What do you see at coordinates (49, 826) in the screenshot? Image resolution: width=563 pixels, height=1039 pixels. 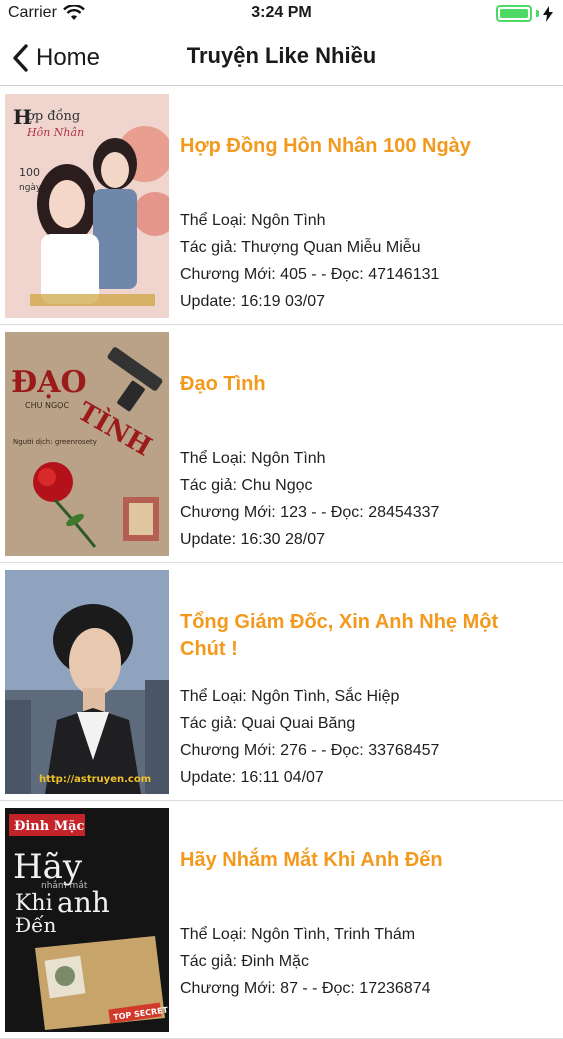 I see `svg-text: Đinh Mặc` at bounding box center [49, 826].